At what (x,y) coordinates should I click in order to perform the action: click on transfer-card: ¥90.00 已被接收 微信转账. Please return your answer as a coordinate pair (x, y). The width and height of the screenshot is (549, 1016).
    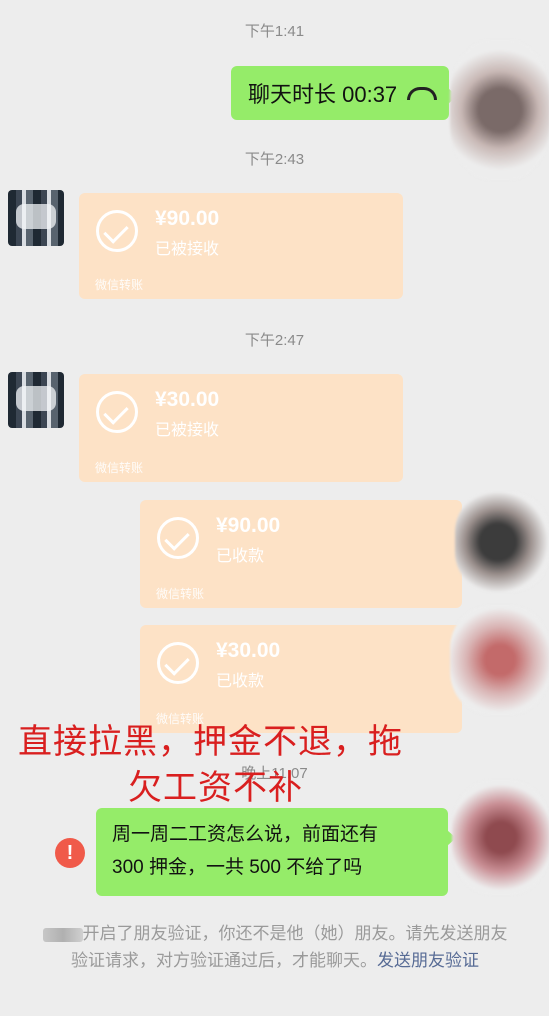
    Looking at the image, I should click on (241, 246).